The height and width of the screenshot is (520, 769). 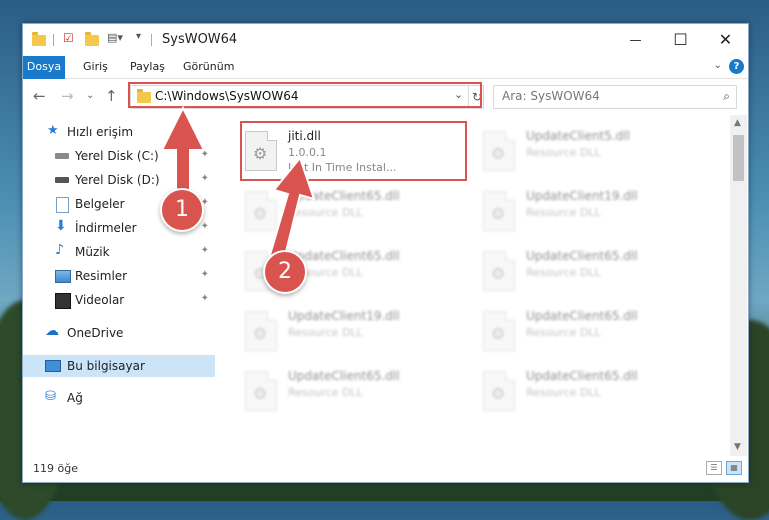 What do you see at coordinates (238, 183) in the screenshot?
I see `annotation-arrows` at bounding box center [238, 183].